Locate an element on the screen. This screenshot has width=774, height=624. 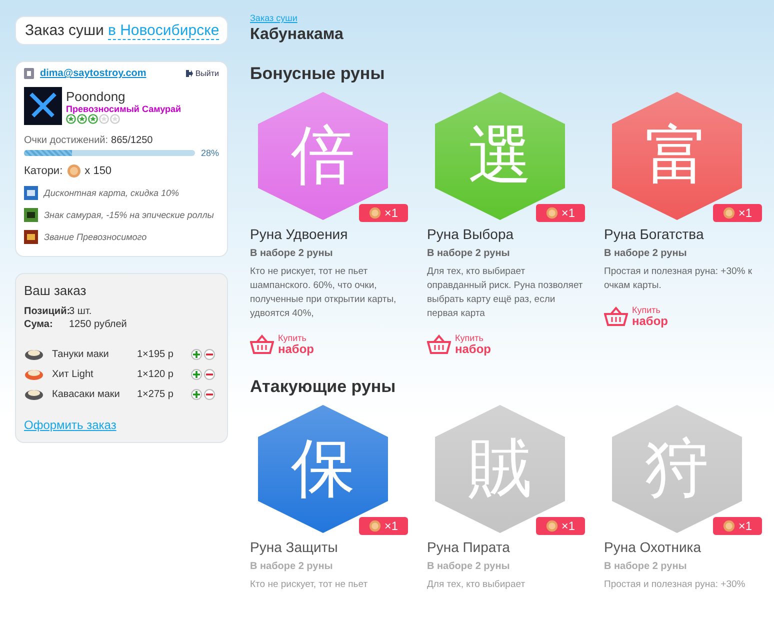
rune-description: Для тех, кто выбирает оправданный риск. Руна позволяет выбрать карту ещё раз, если первая карта is located at coordinates (505, 293).